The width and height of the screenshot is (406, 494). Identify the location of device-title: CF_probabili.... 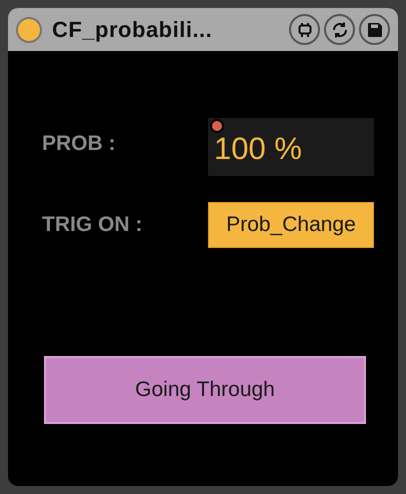
(133, 30).